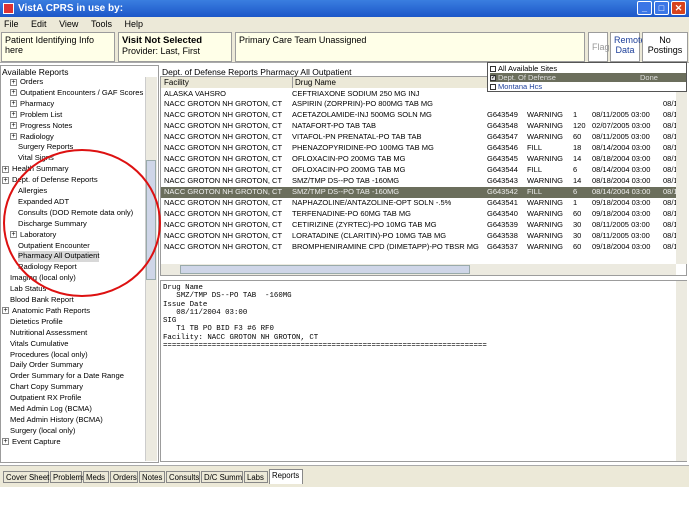 The height and width of the screenshot is (517, 689). Describe the element at coordinates (36, 322) in the screenshot. I see `tree-item: Dietetics Profile` at that location.